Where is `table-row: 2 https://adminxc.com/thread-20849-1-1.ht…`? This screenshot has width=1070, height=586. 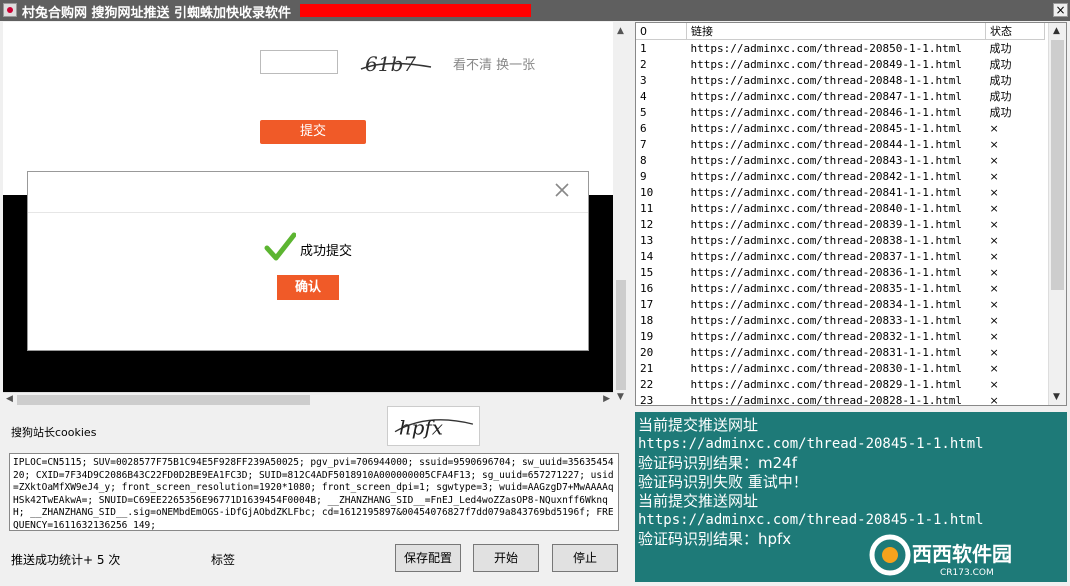
table-row: 2 https://adminxc.com/thread-20849-1-1.ht… is located at coordinates (840, 64).